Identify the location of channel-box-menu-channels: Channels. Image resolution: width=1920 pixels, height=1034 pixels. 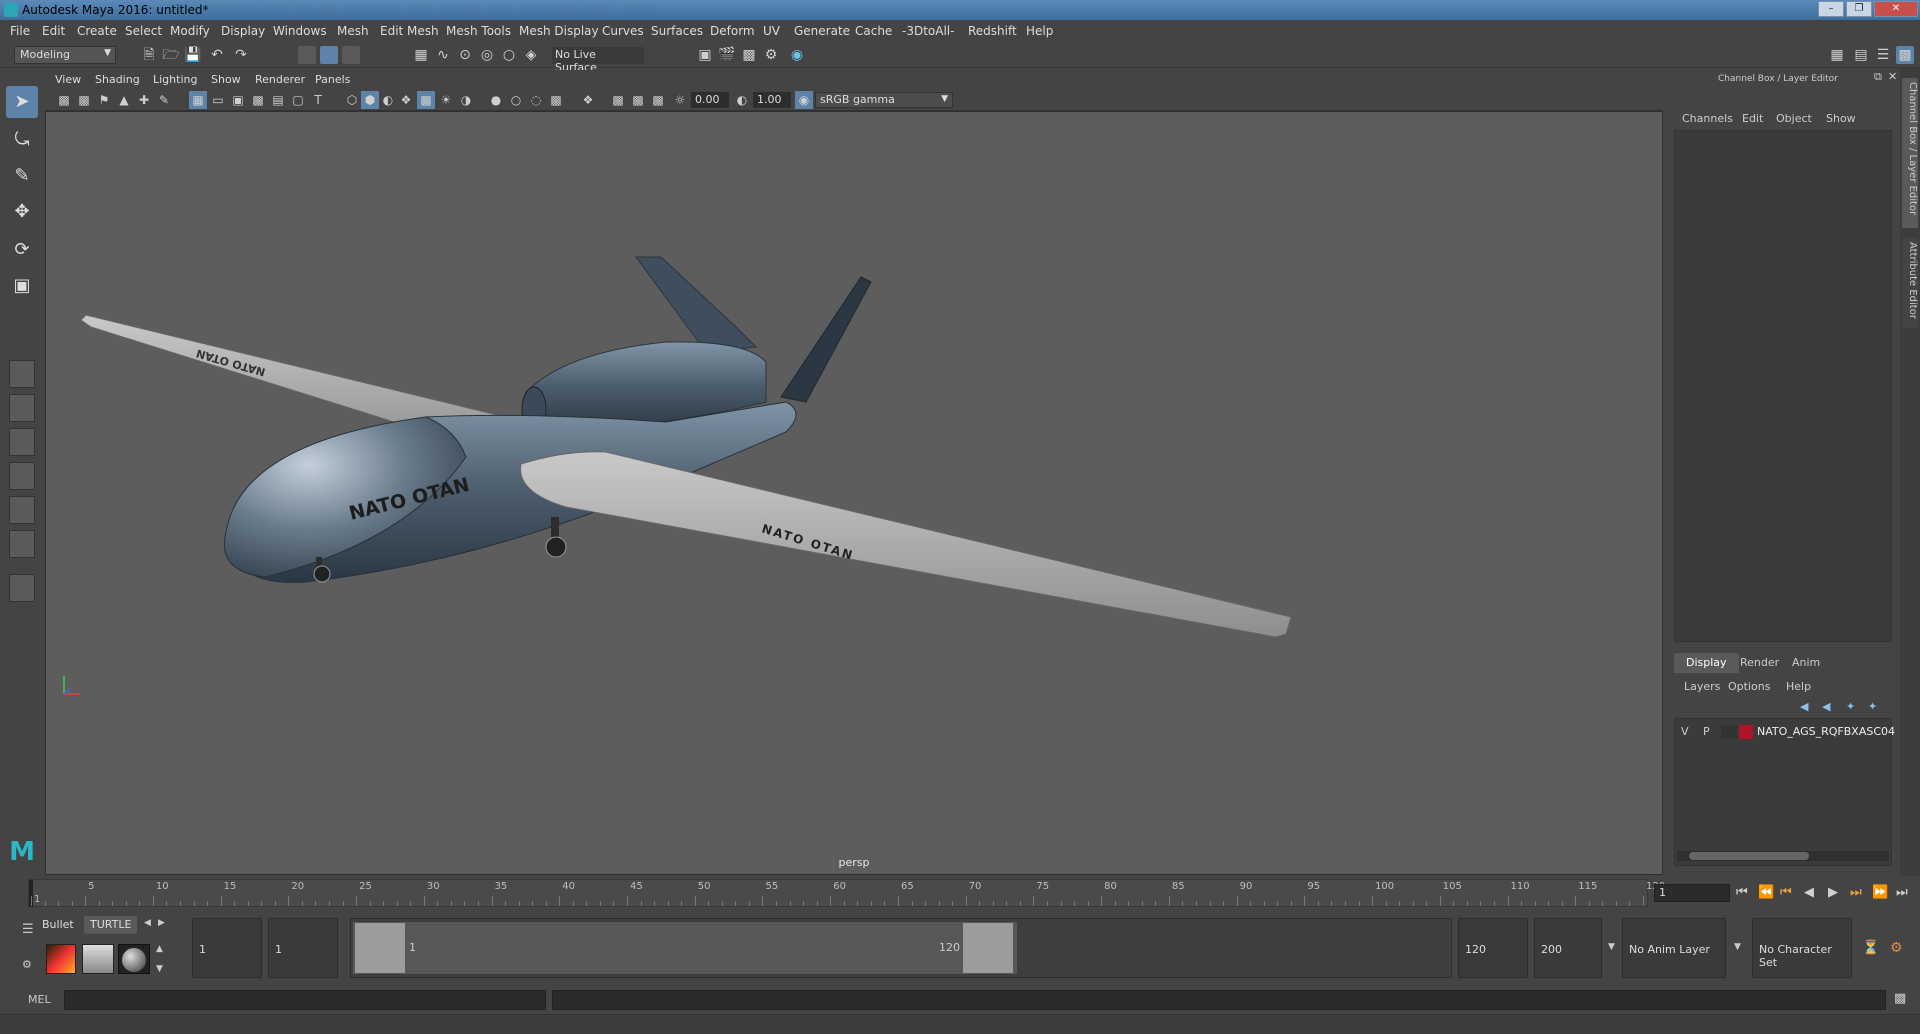
(1707, 118).